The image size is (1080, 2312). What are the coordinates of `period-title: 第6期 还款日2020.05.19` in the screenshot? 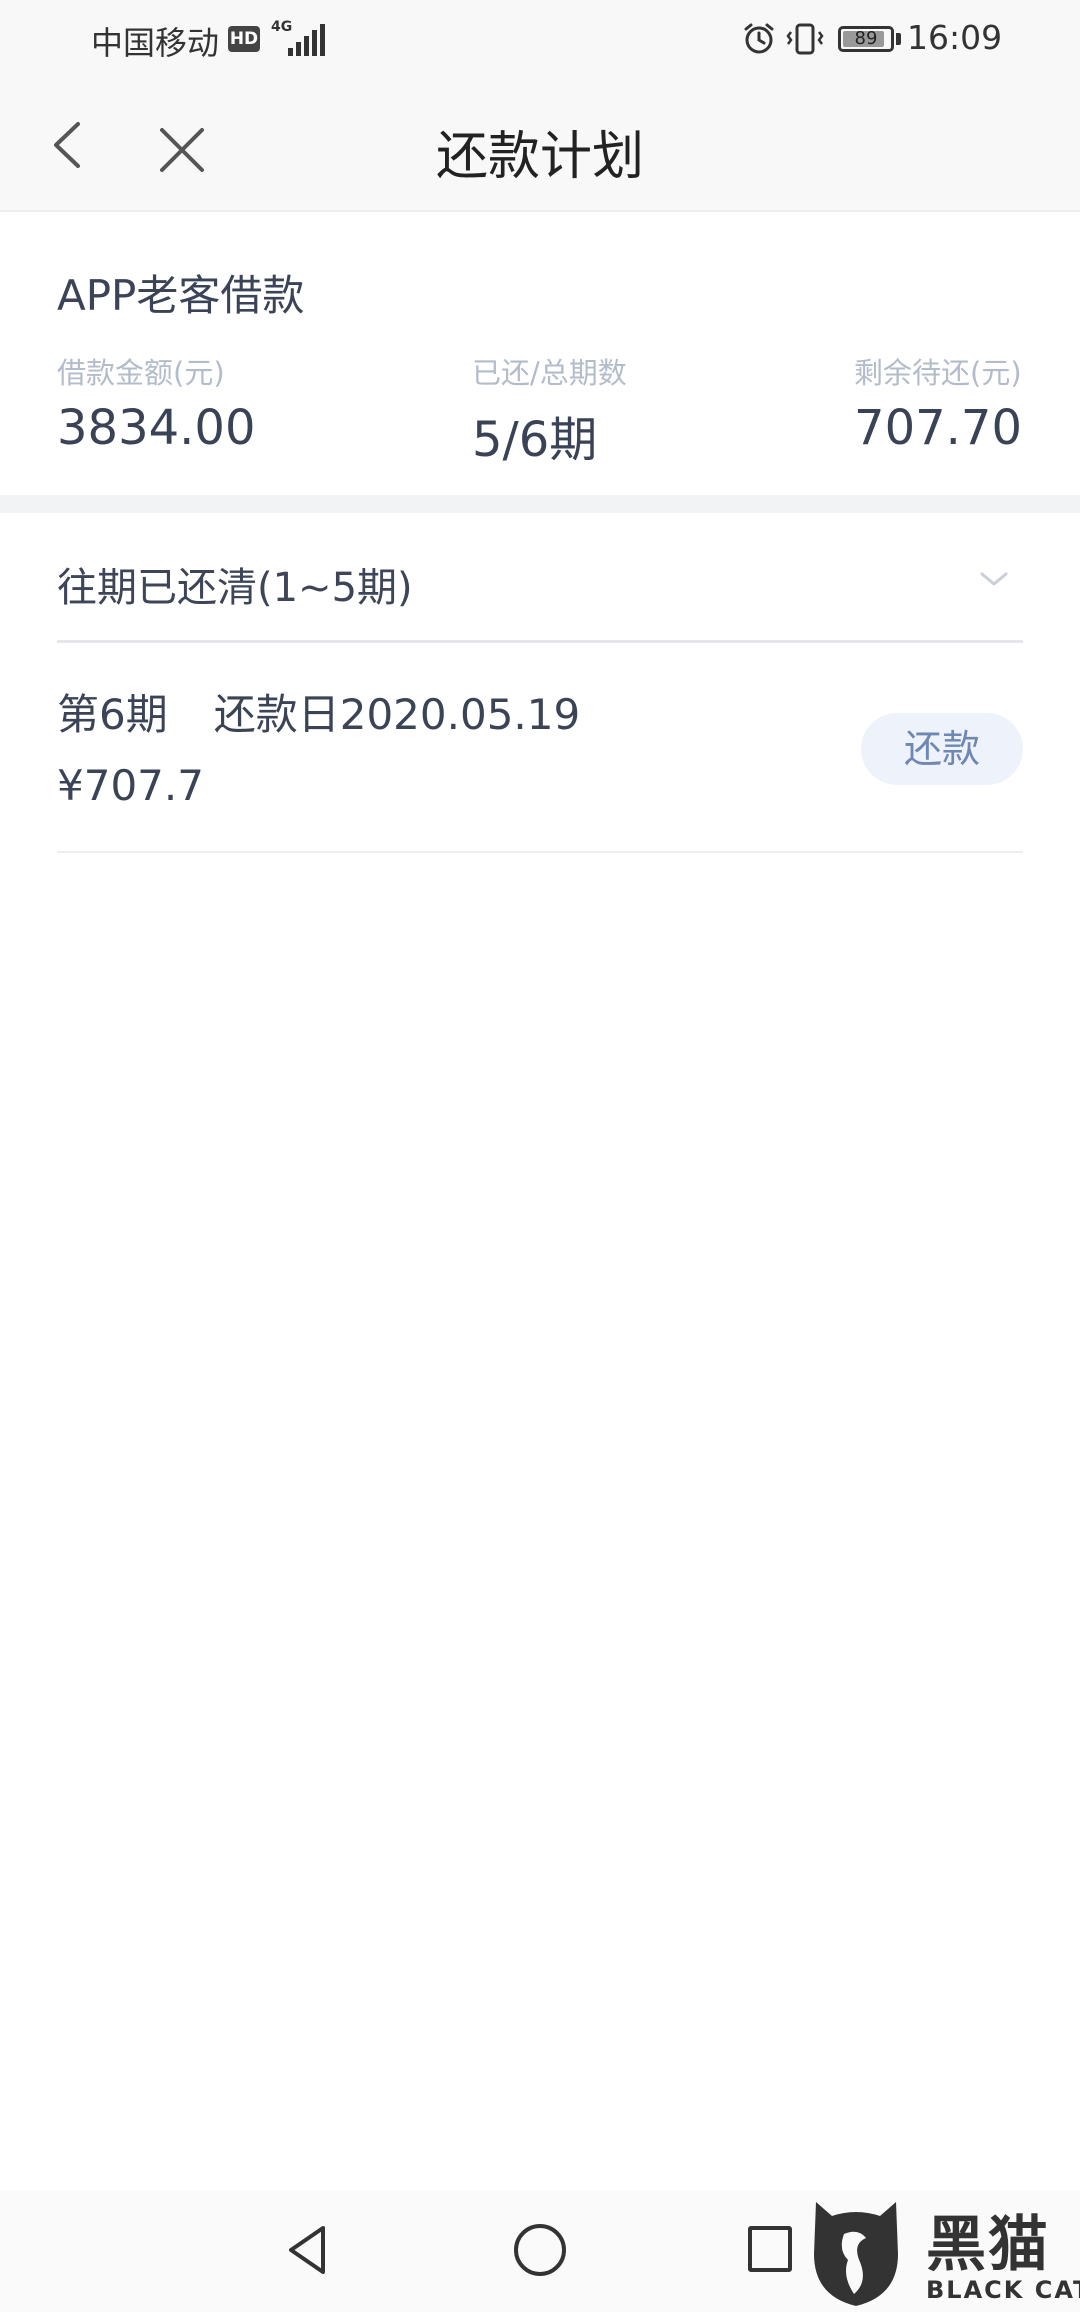 It's located at (318, 711).